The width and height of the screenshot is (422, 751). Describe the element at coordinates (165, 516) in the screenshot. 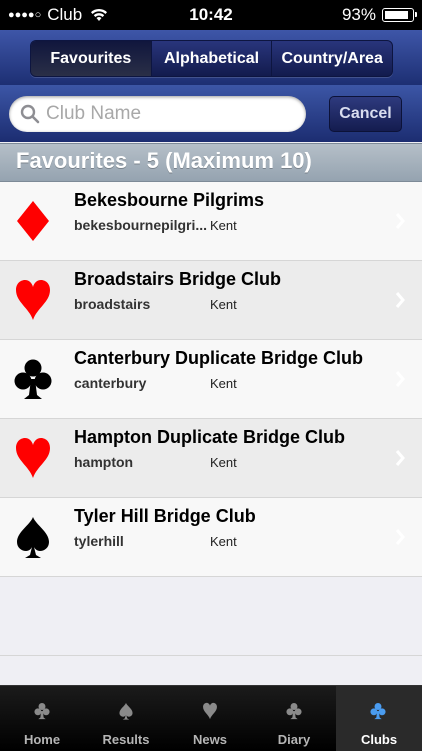

I see `club-name: Tyler Hill Bridge Club` at that location.